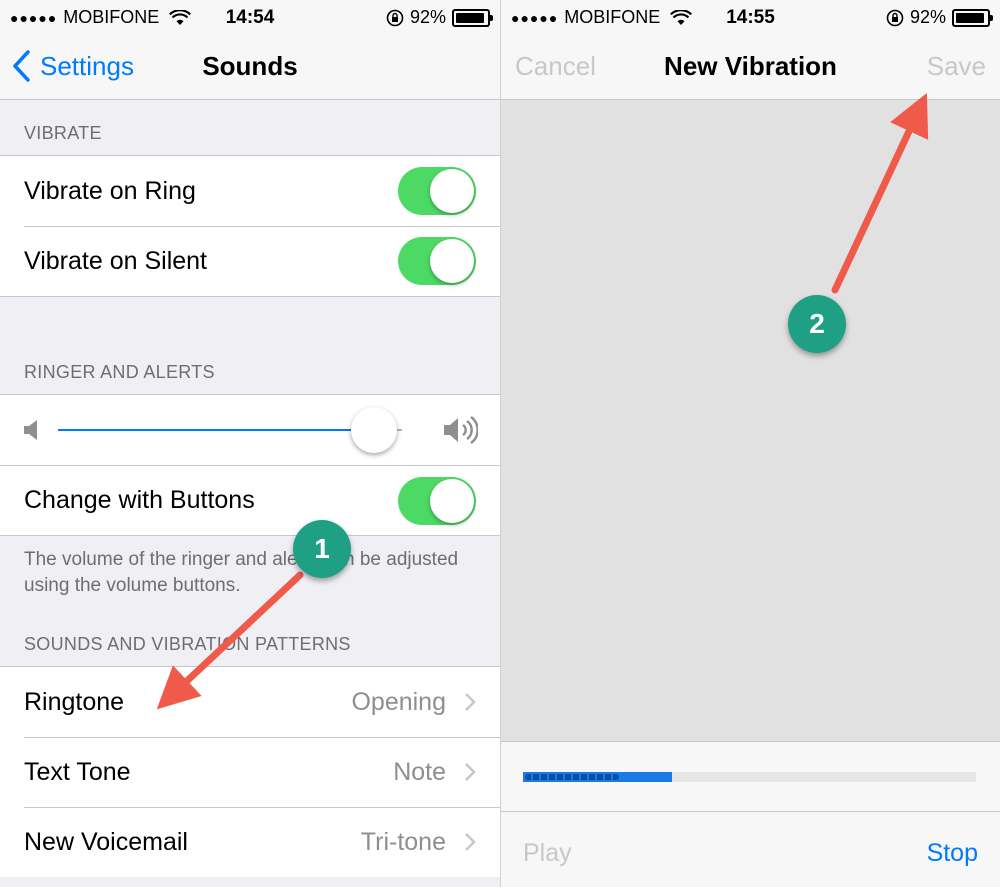 This screenshot has width=1000, height=887. Describe the element at coordinates (547, 853) in the screenshot. I see `play-button: Play` at that location.